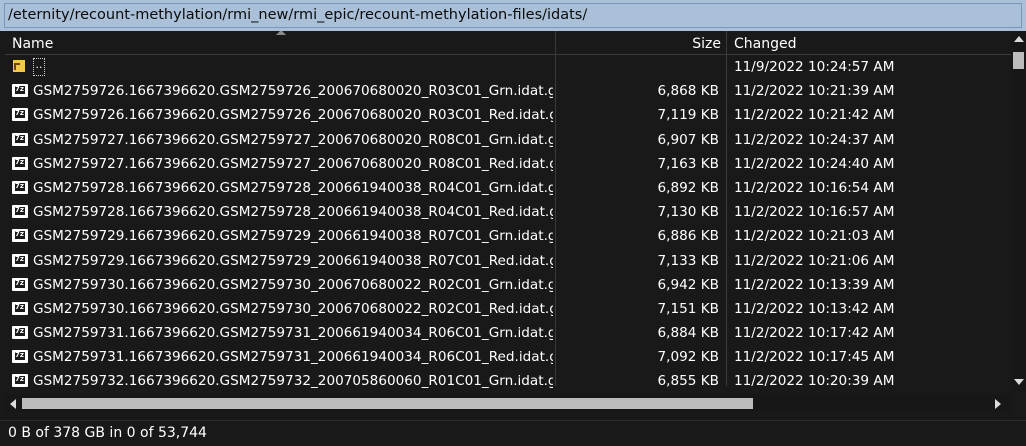 The width and height of the screenshot is (1026, 446). What do you see at coordinates (814, 212) in the screenshot?
I see `file-changed: 11/2/2022 10:16:57 AM` at bounding box center [814, 212].